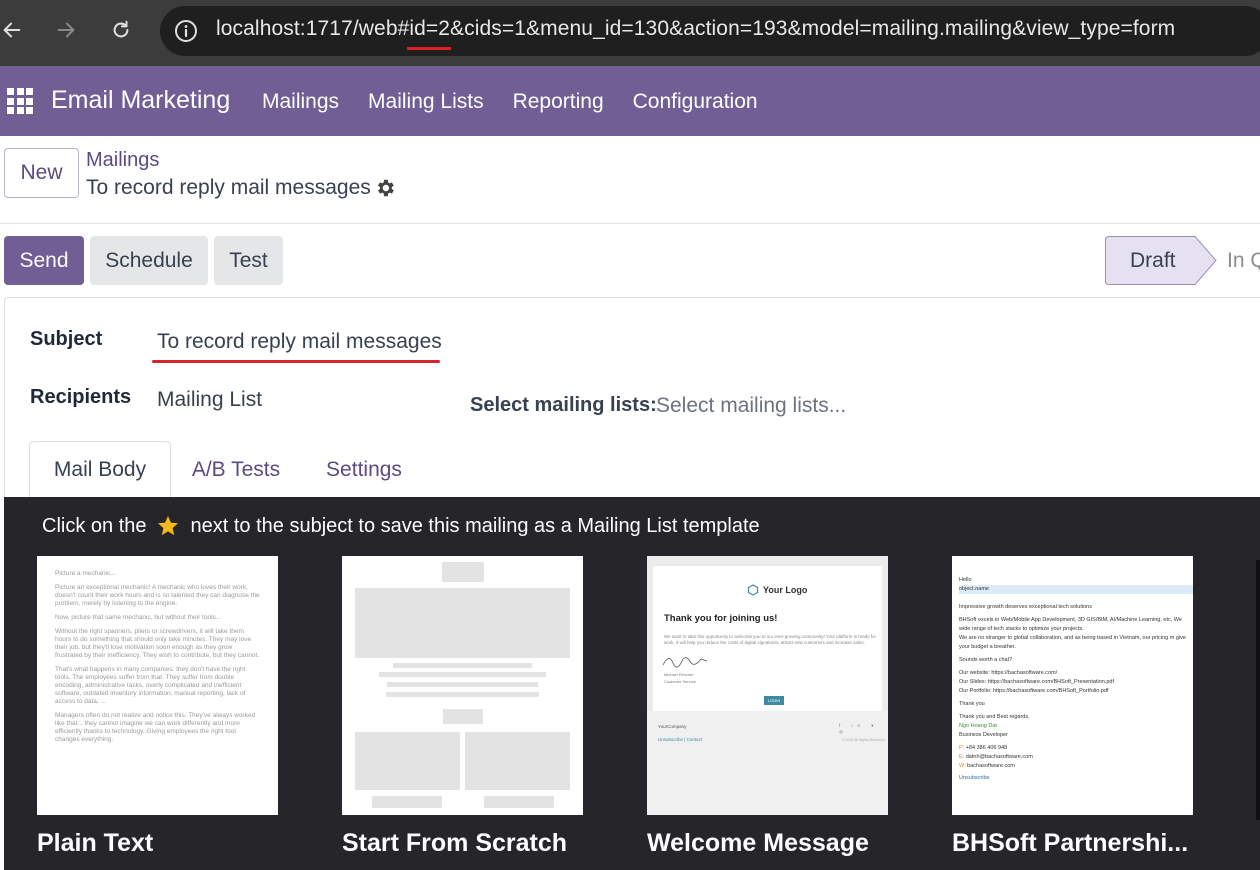 This screenshot has width=1260, height=870. I want to click on status-draft-label: Draft, so click(1153, 260).